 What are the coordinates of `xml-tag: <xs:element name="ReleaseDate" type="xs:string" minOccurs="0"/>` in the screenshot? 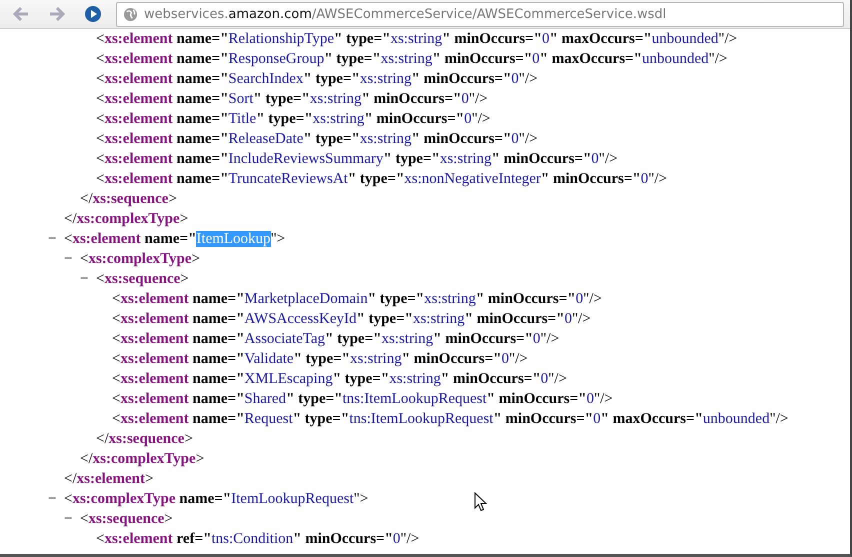 It's located at (317, 139).